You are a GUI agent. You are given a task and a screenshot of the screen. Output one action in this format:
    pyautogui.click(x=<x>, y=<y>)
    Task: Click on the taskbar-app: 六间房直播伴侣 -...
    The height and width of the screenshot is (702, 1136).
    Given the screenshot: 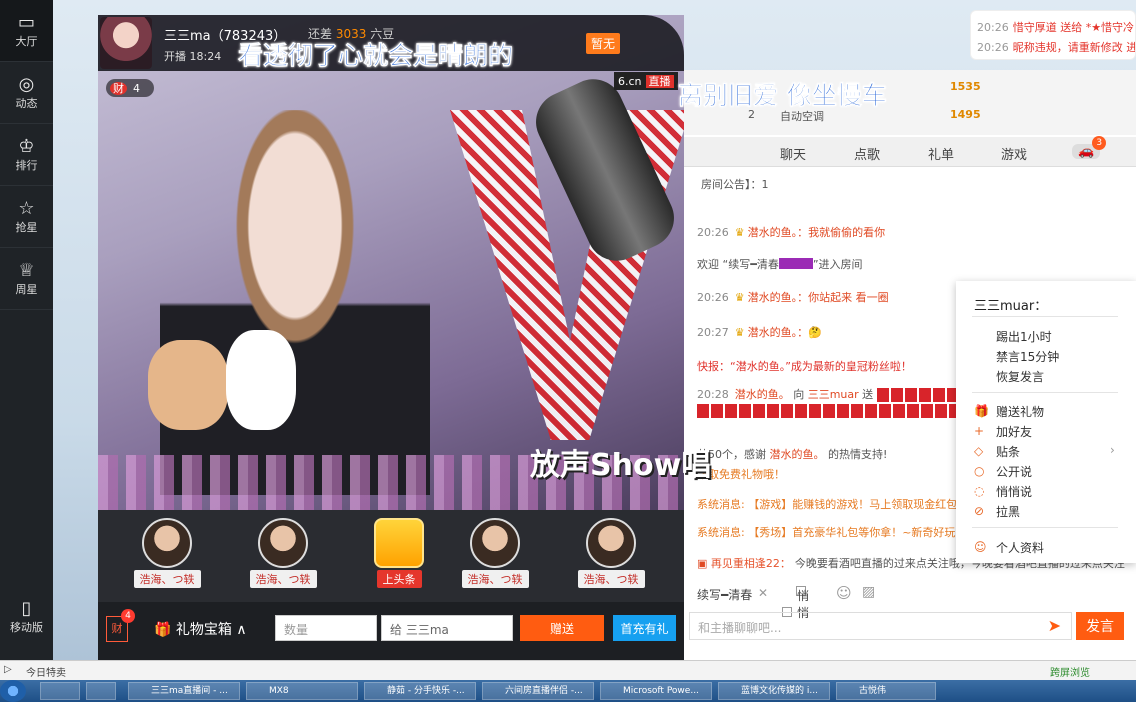 What is the action you would take?
    pyautogui.click(x=538, y=691)
    